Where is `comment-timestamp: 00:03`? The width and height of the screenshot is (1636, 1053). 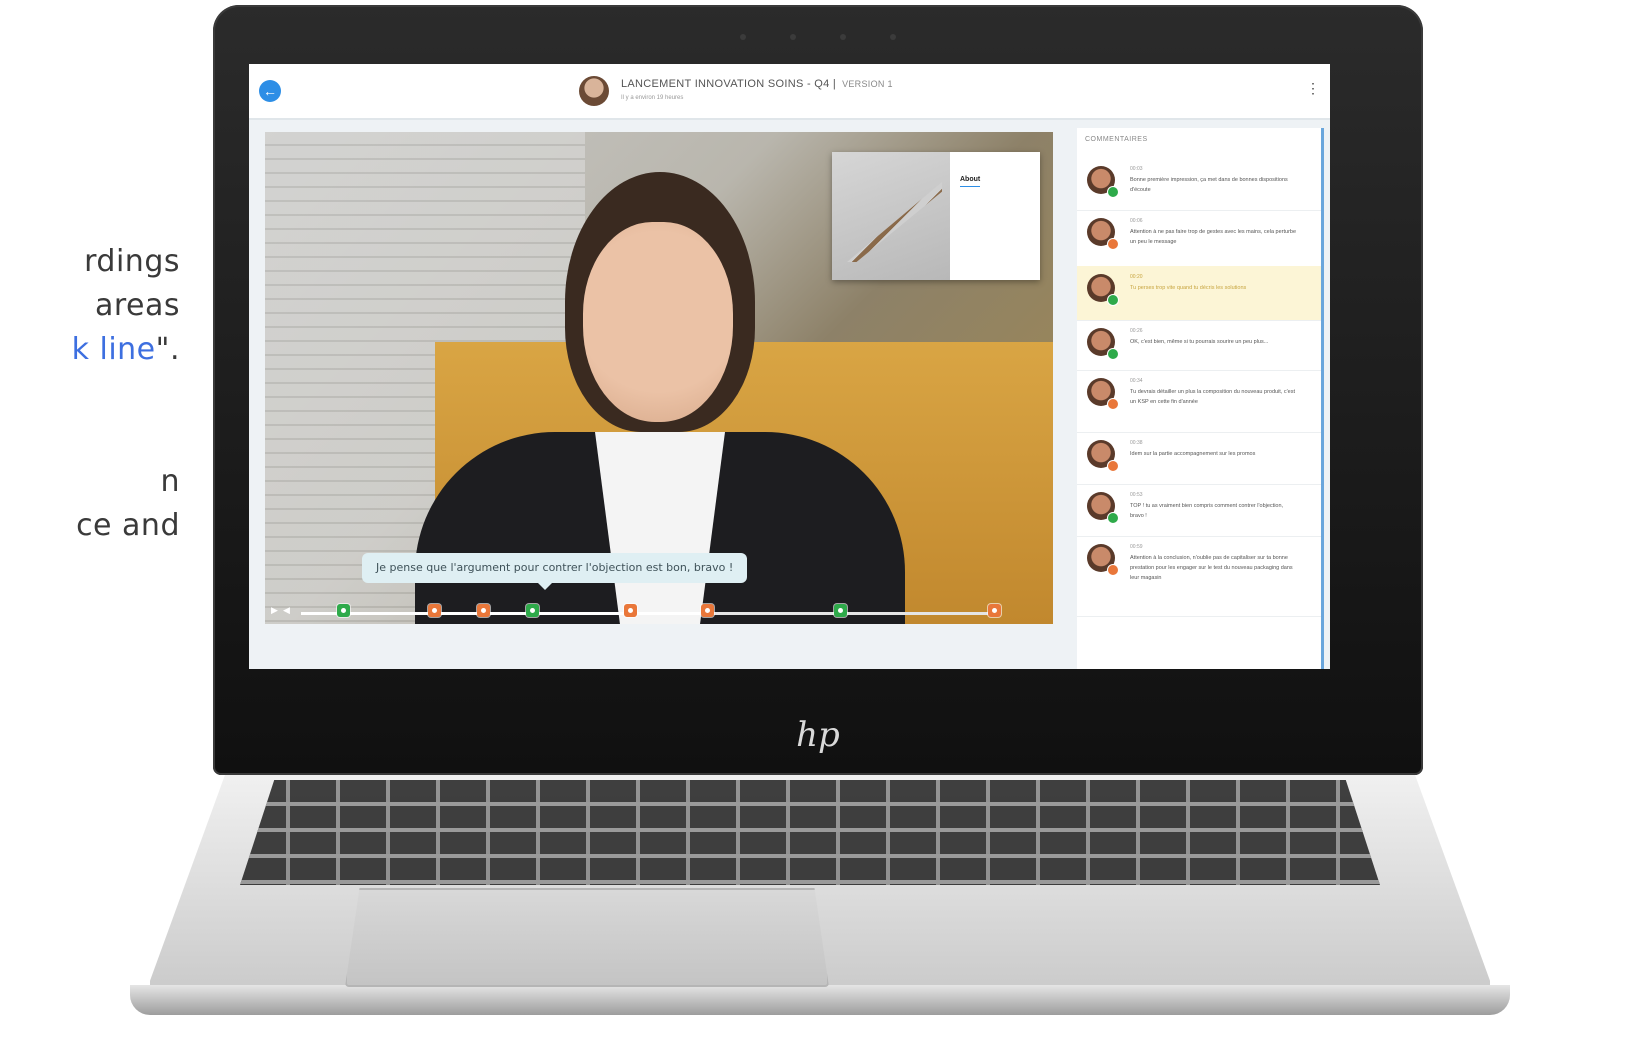 comment-timestamp: 00:03 is located at coordinates (1136, 169).